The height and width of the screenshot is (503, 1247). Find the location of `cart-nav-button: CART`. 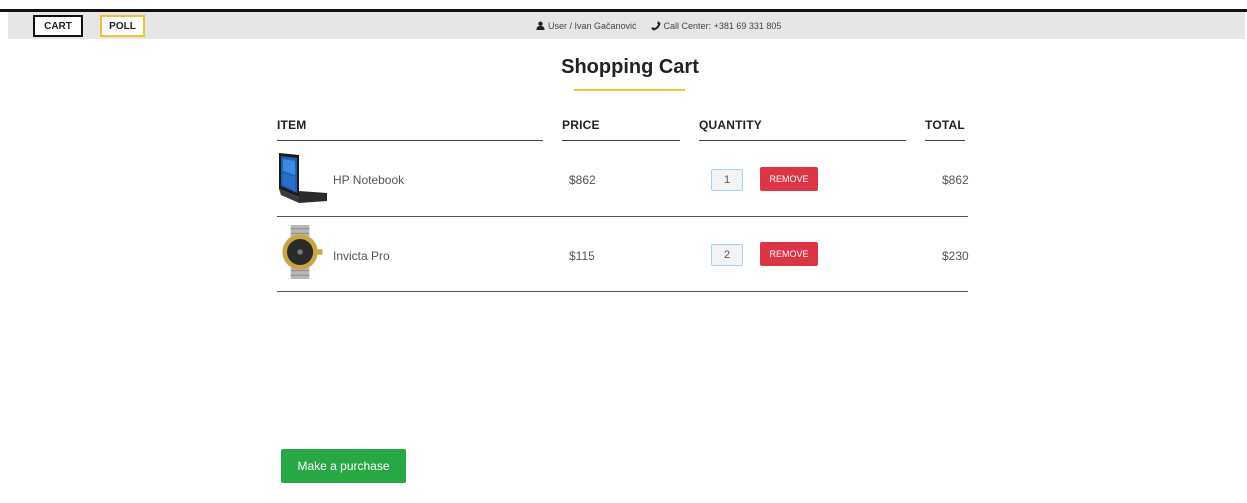

cart-nav-button: CART is located at coordinates (58, 26).